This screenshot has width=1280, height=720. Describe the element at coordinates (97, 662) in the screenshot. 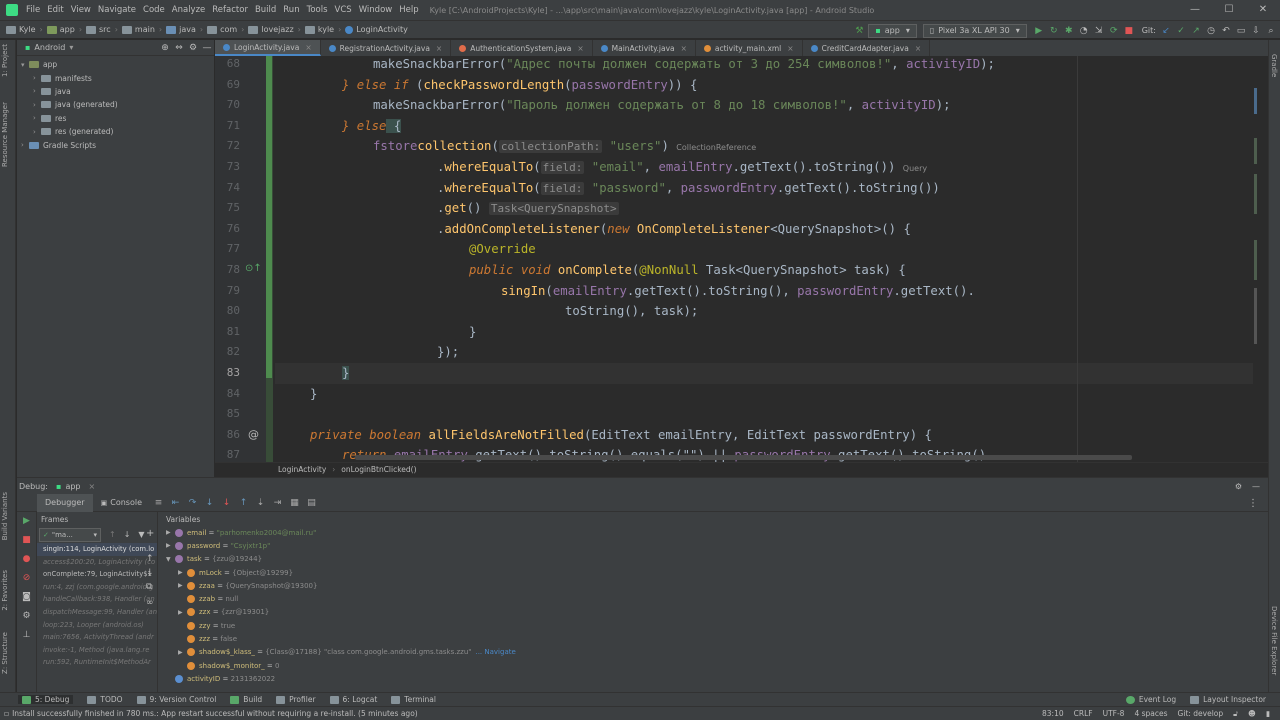

I see `stack-frame: run:592, RuntimeInit$MethodAr` at that location.